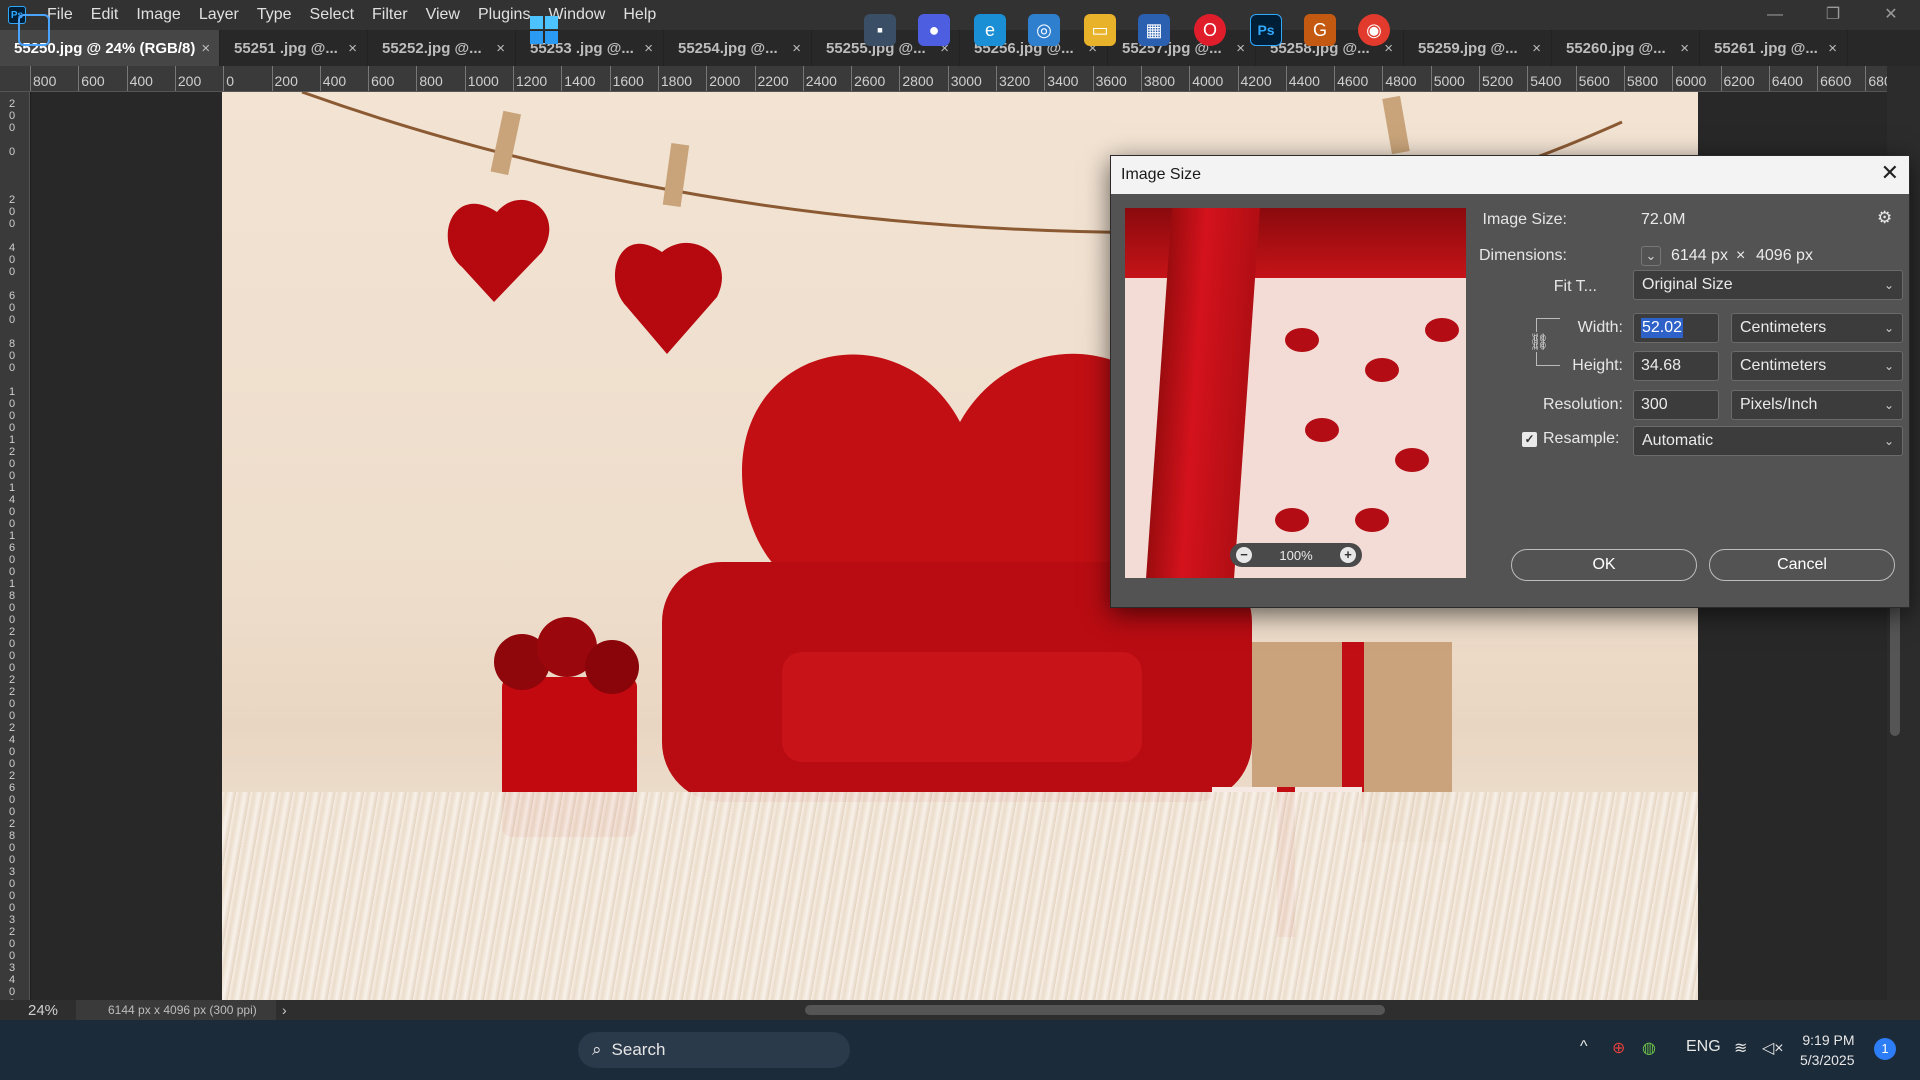 The width and height of the screenshot is (1920, 1080). I want to click on zoom-in-icon: +, so click(1348, 555).